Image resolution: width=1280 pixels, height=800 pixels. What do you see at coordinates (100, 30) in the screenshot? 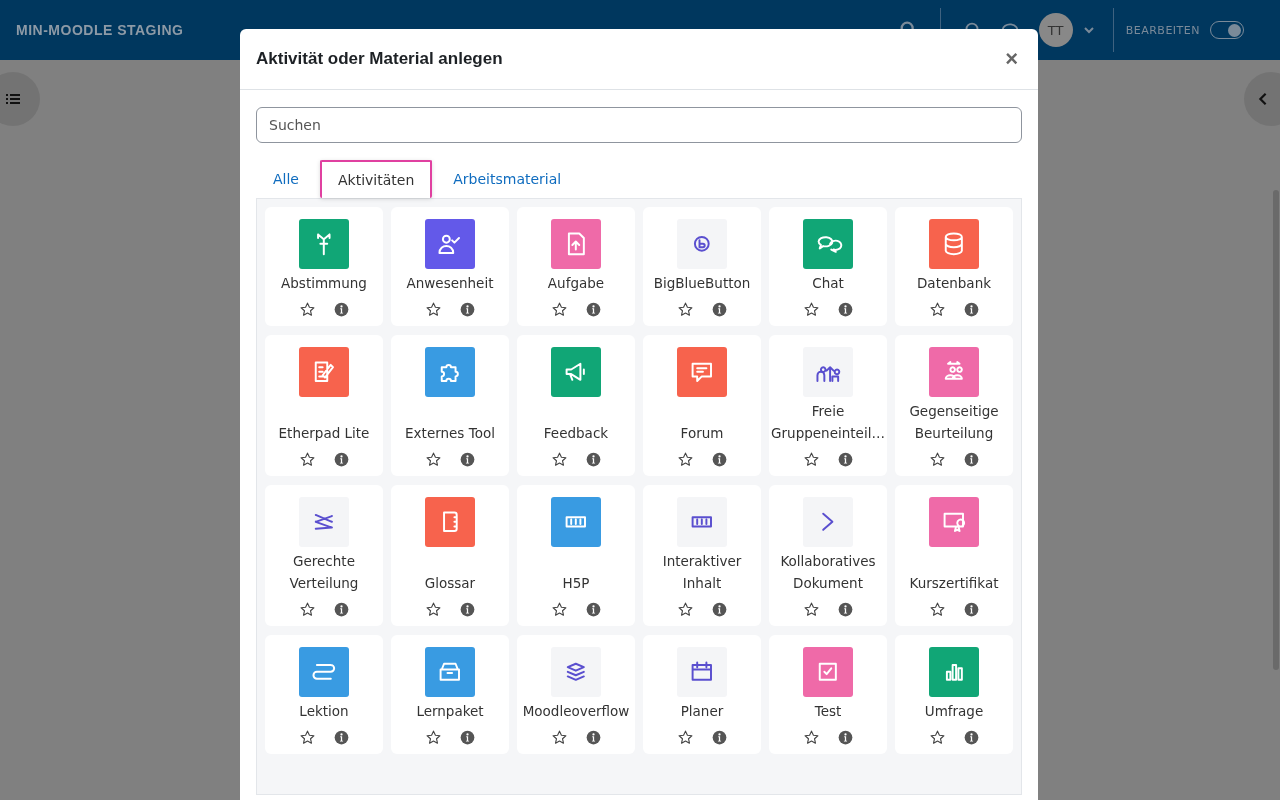
I see `site-name: MIN-MOODLE STAGING` at bounding box center [100, 30].